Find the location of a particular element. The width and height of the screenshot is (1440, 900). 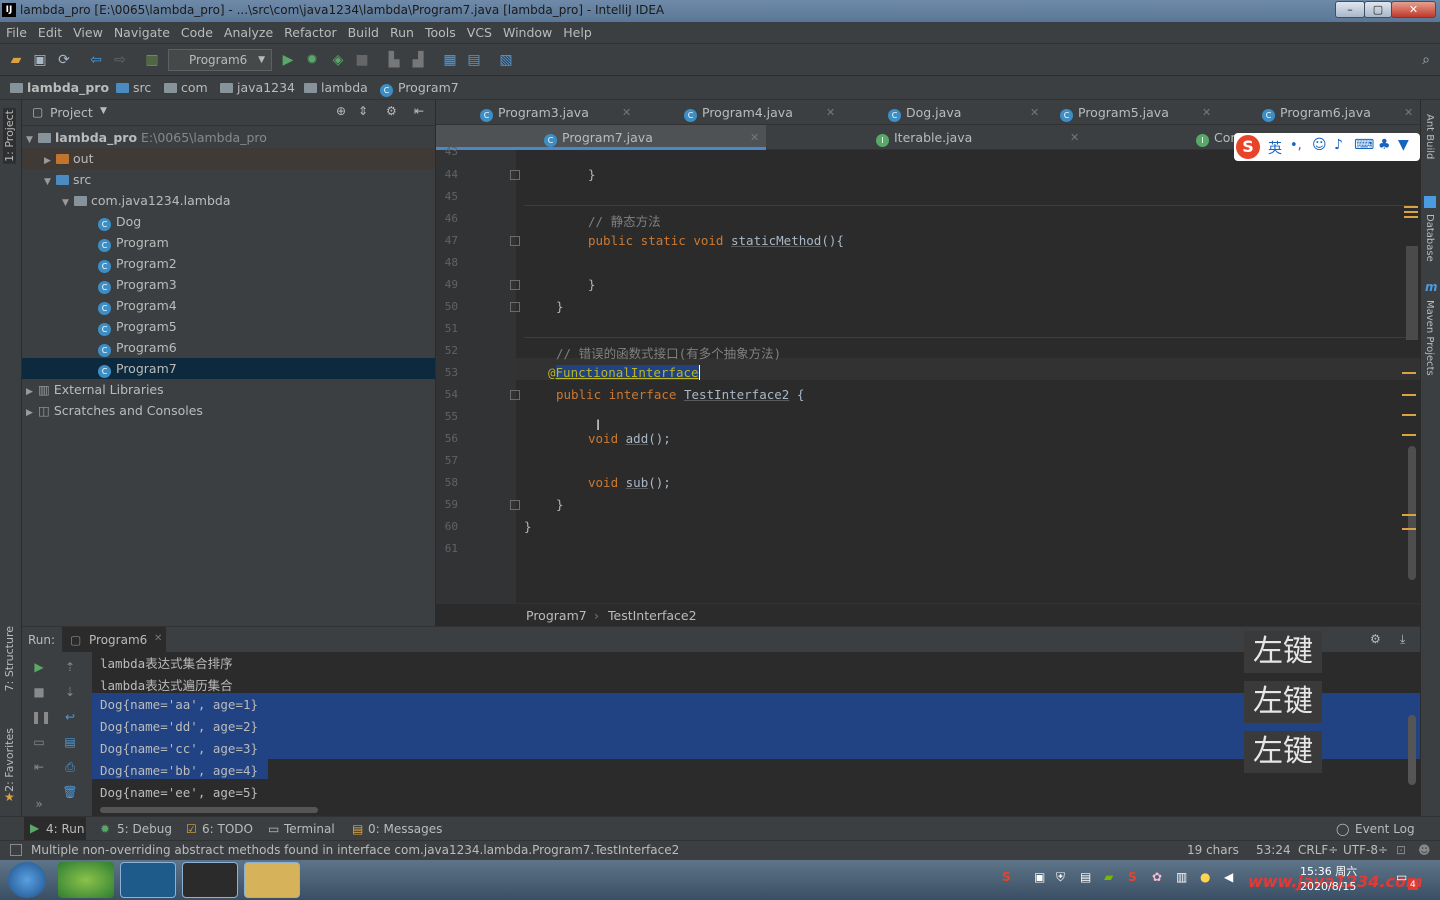

menu-view: View is located at coordinates (87, 31).